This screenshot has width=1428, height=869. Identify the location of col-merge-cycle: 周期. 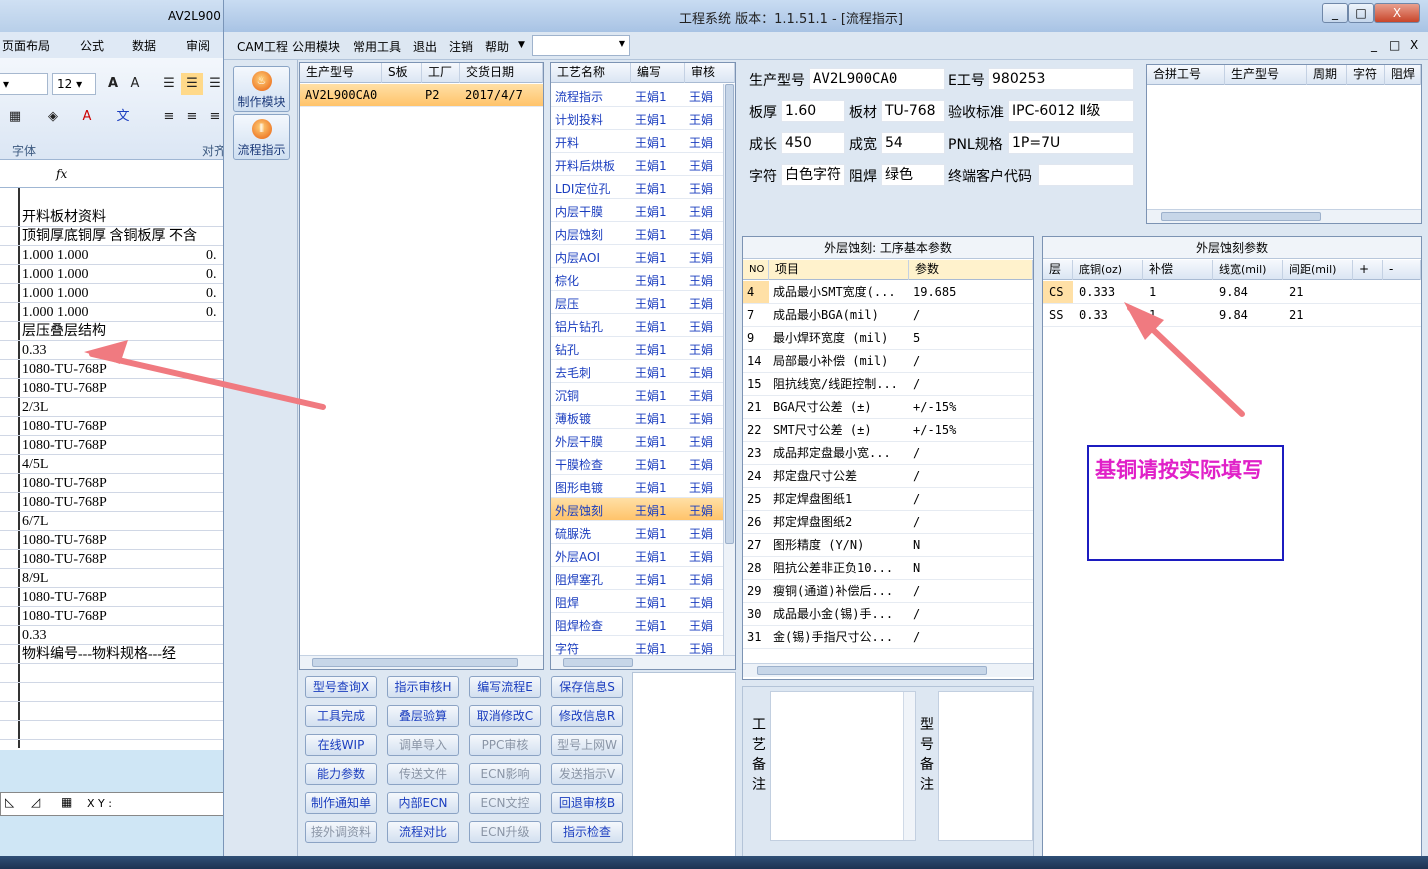
(1327, 75).